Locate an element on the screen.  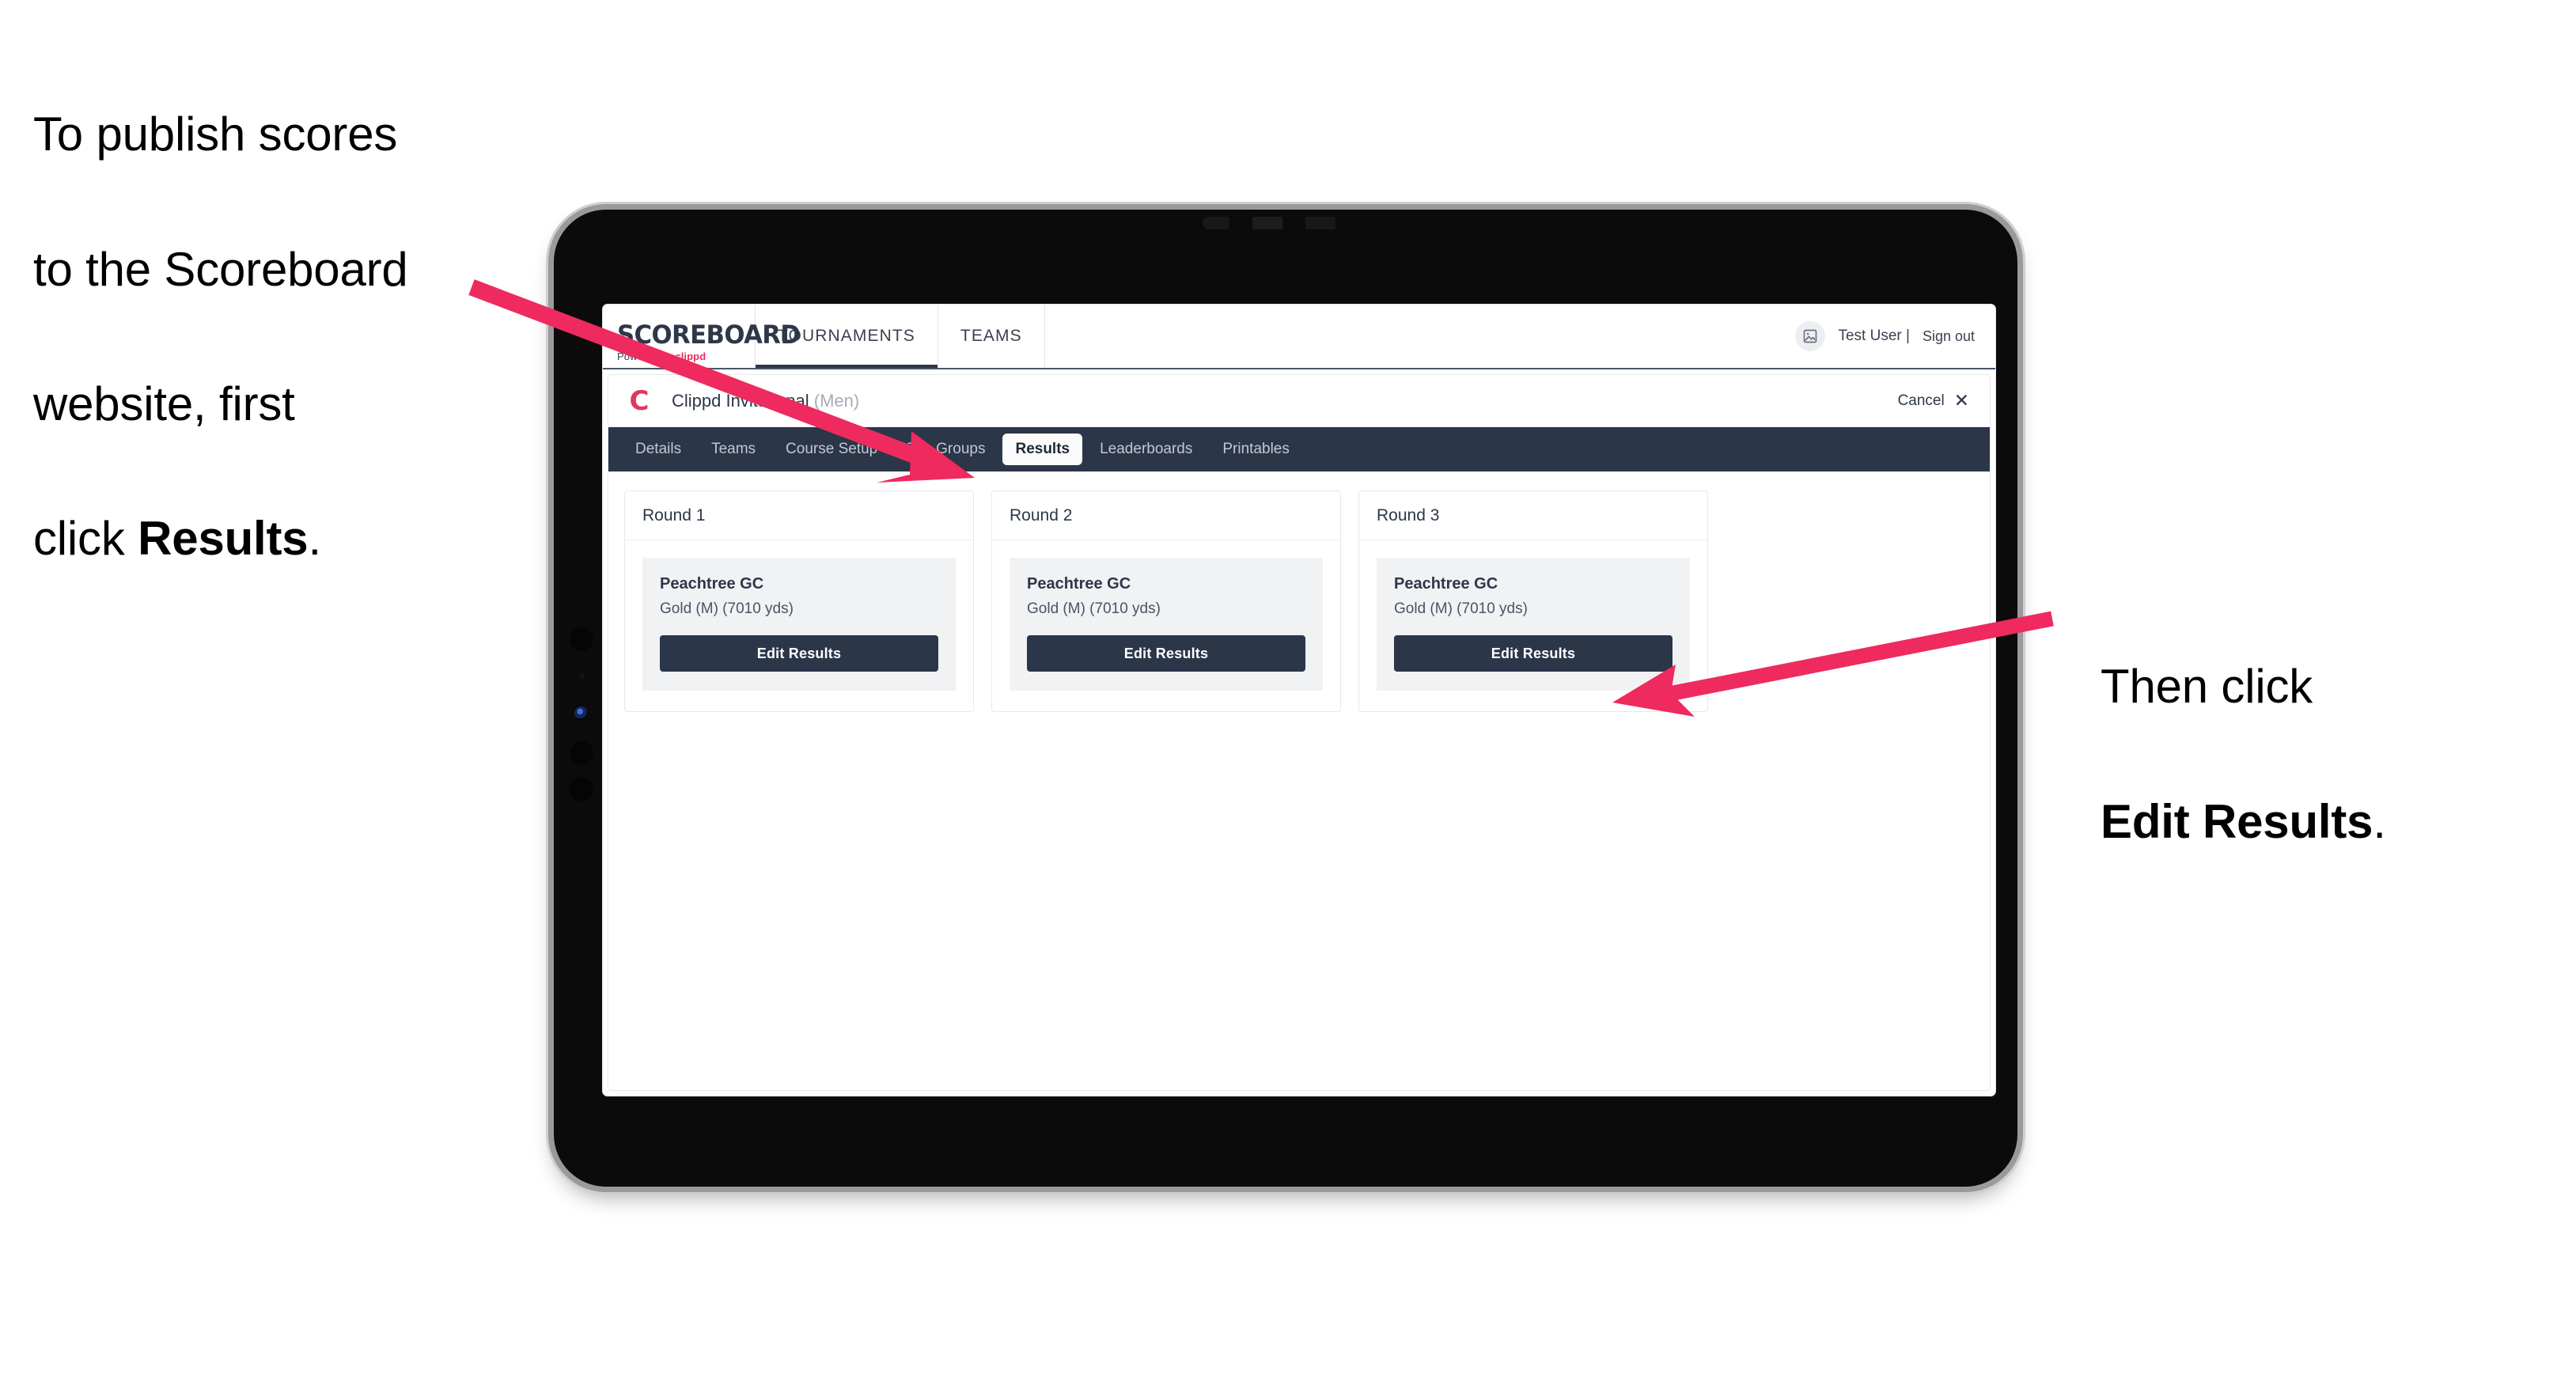
tab-teams: Teams is located at coordinates (733, 450).